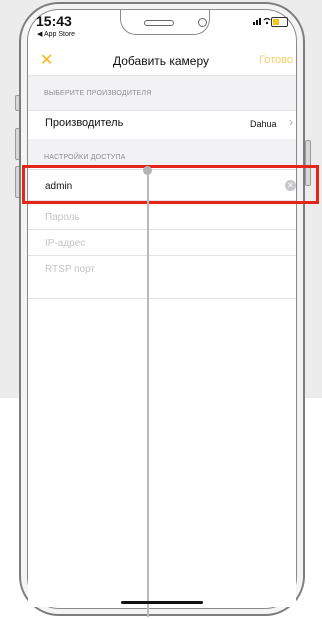  Describe the element at coordinates (263, 124) in the screenshot. I see `vendor-value: Dahua` at that location.